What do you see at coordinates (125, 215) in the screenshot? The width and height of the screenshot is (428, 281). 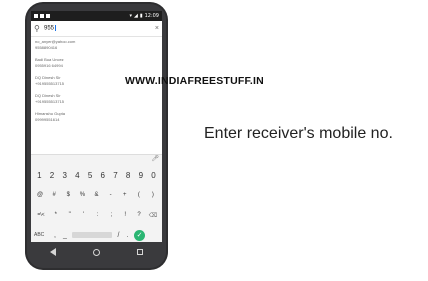 I see `key-exclamation: !` at bounding box center [125, 215].